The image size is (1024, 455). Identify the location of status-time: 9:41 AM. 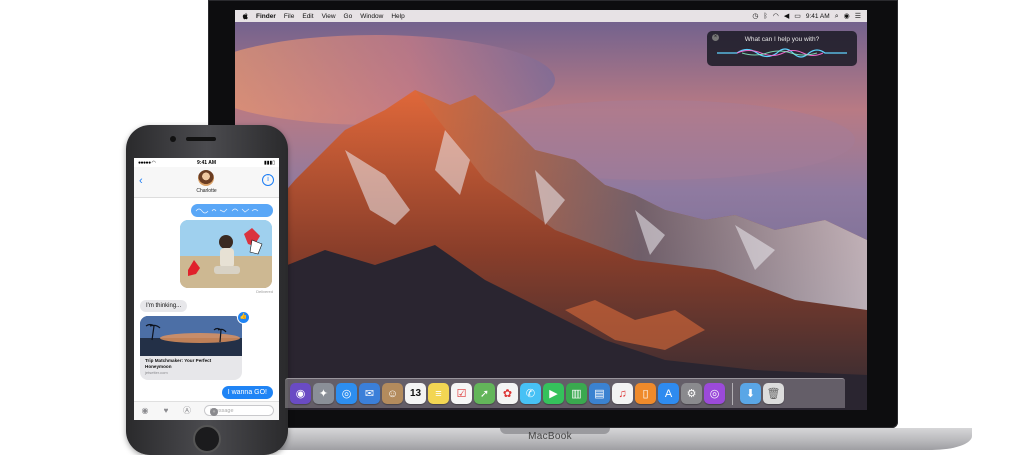
(206, 163).